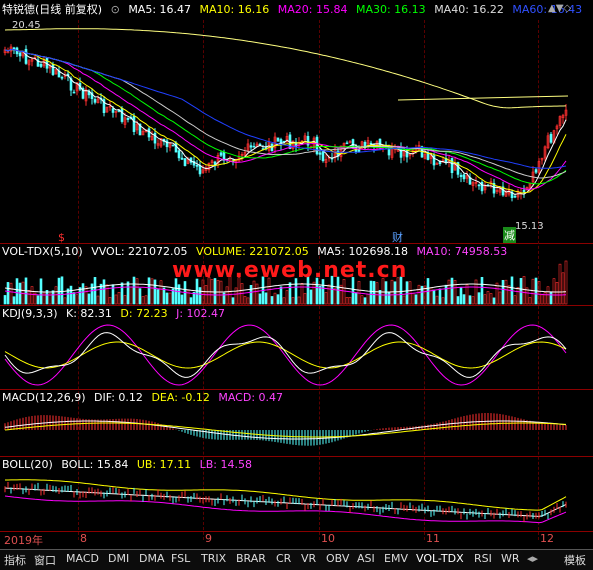  What do you see at coordinates (44, 397) in the screenshot?
I see `macd-indicator-name: MACD(12,26,9)` at bounding box center [44, 397].